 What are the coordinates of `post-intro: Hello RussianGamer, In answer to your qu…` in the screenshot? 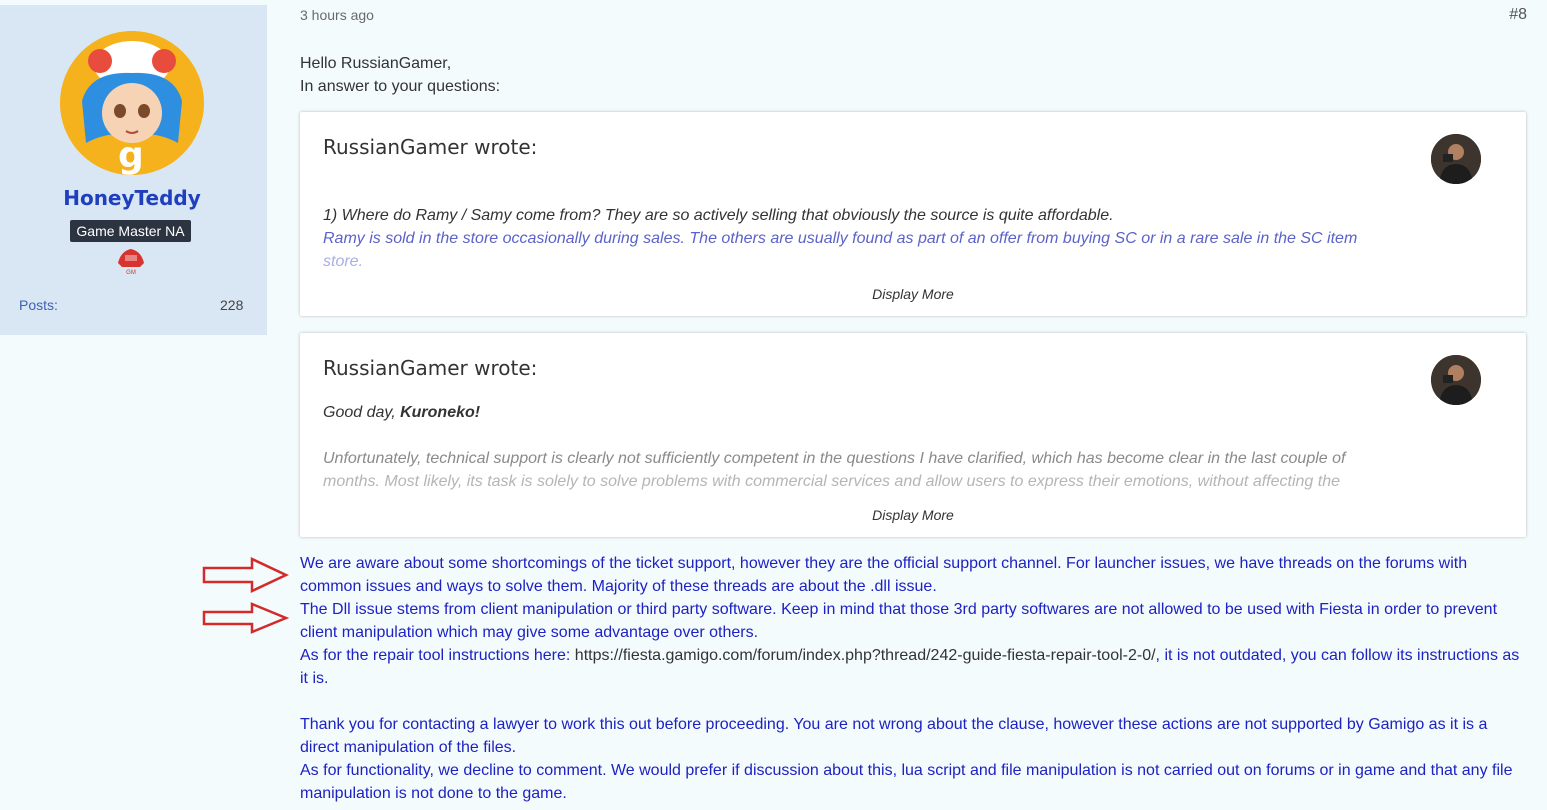 It's located at (400, 75).